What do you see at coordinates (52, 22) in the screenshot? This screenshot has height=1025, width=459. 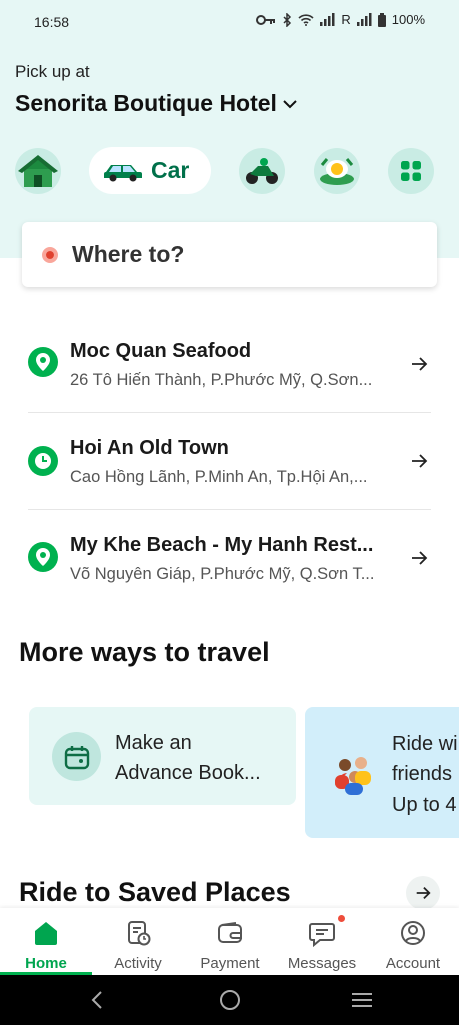 I see `status-time: 16:58` at bounding box center [52, 22].